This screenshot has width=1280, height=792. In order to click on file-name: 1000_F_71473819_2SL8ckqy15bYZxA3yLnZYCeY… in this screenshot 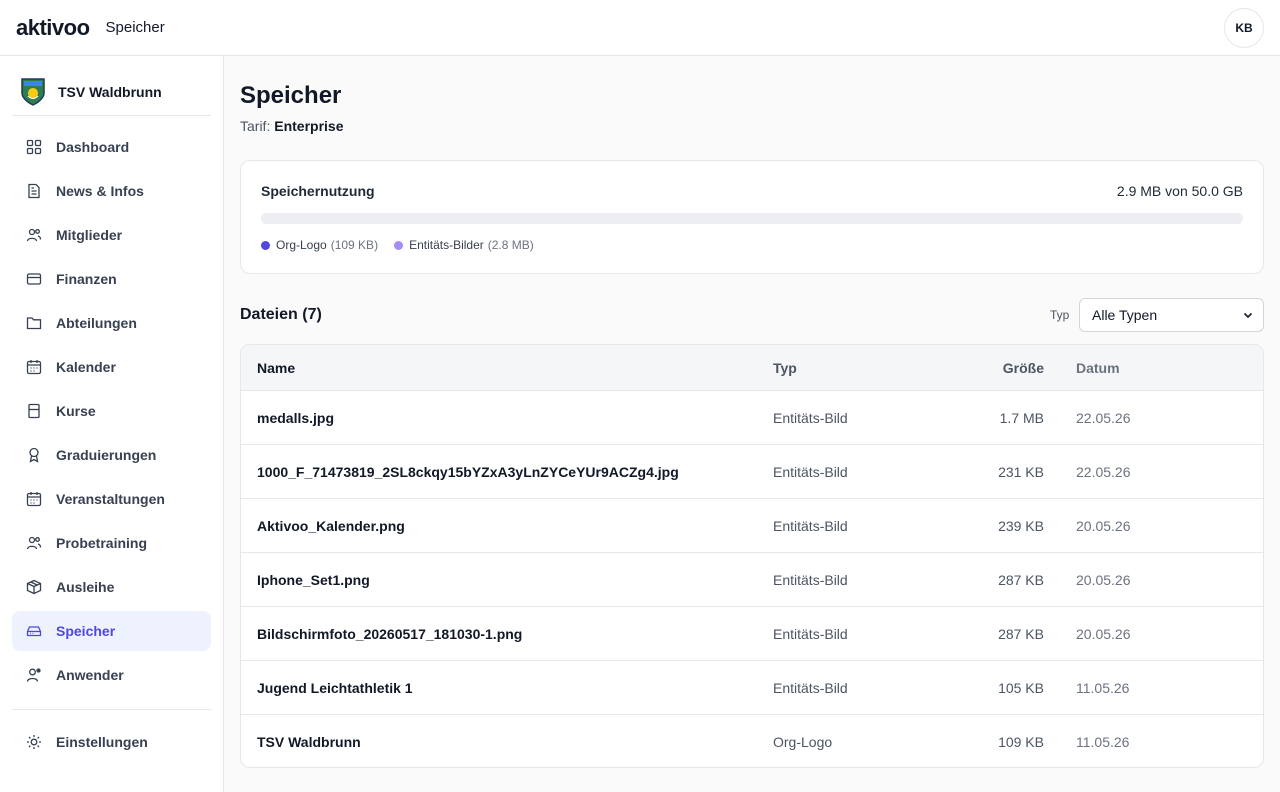, I will do `click(468, 472)`.